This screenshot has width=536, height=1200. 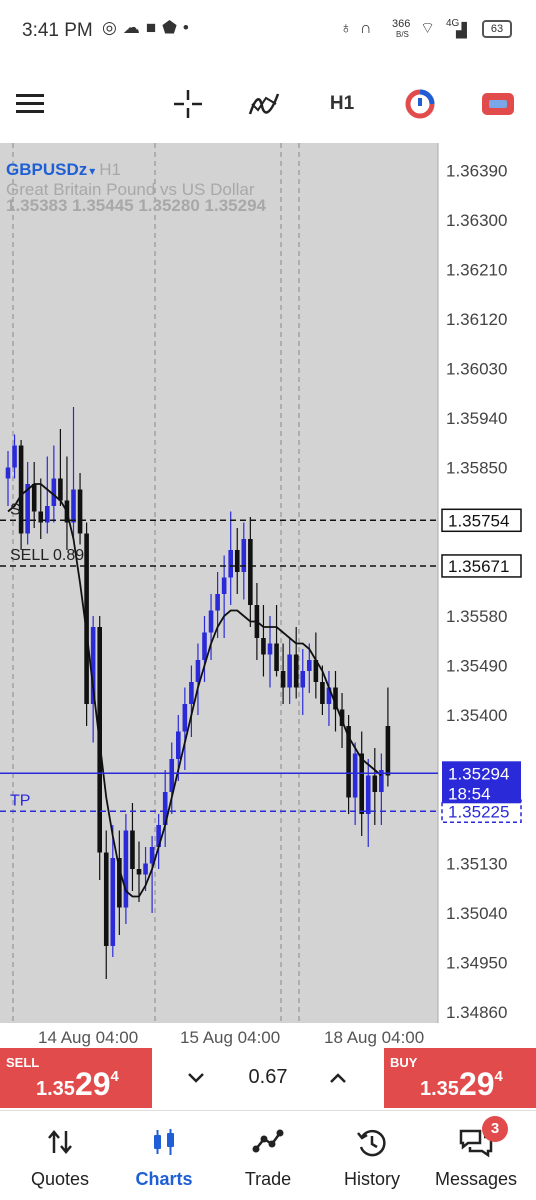 What do you see at coordinates (461, 30) in the screenshot?
I see `signal-icon: ▟` at bounding box center [461, 30].